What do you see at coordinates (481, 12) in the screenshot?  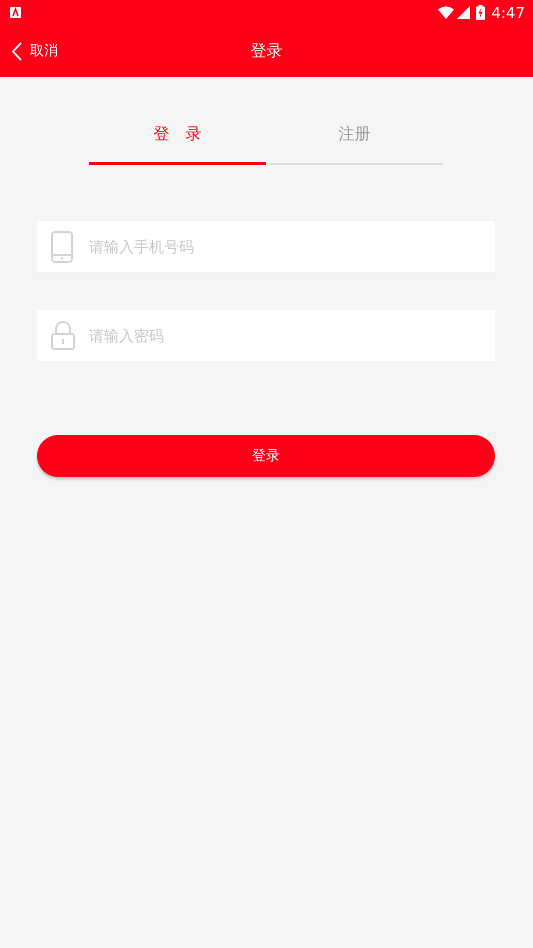 I see `battery-icon` at bounding box center [481, 12].